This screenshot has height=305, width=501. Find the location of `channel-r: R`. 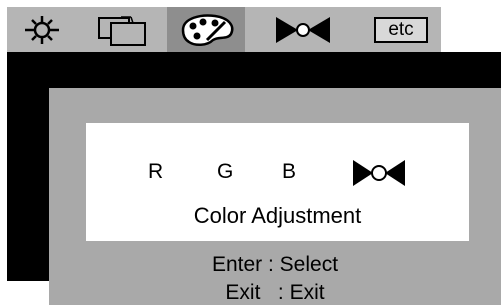

channel-r: R is located at coordinates (155, 172).